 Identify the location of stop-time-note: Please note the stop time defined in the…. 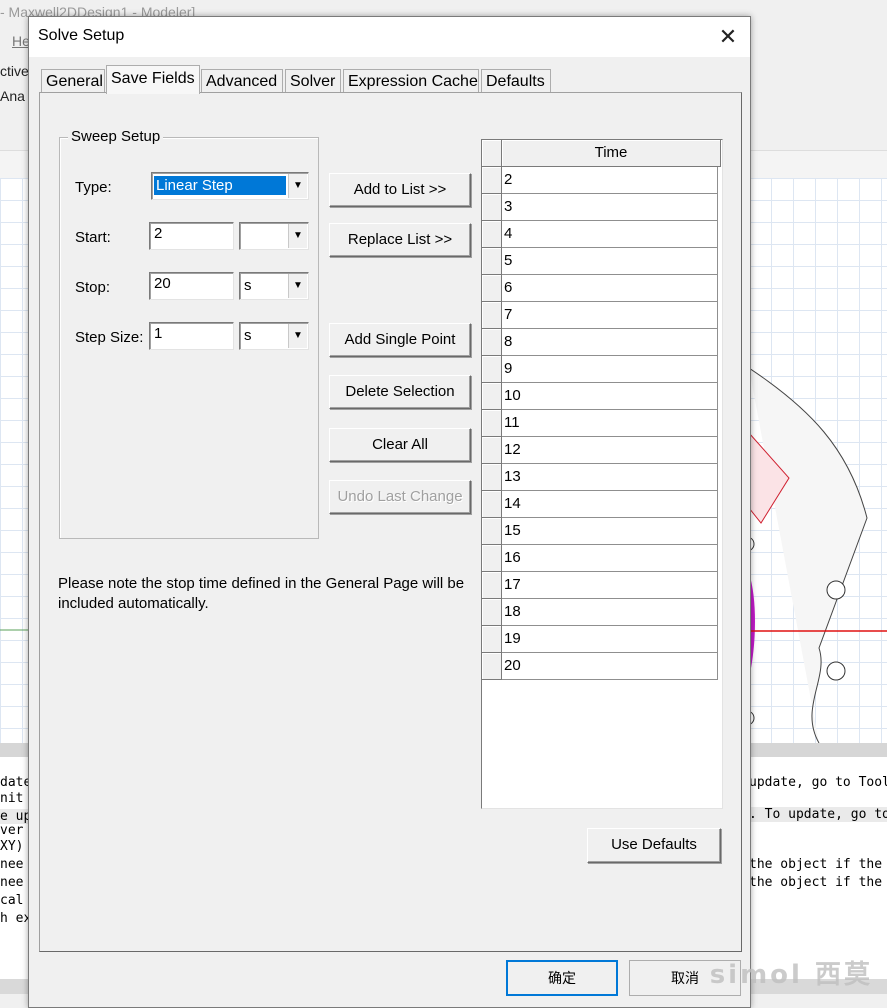
(261, 593).